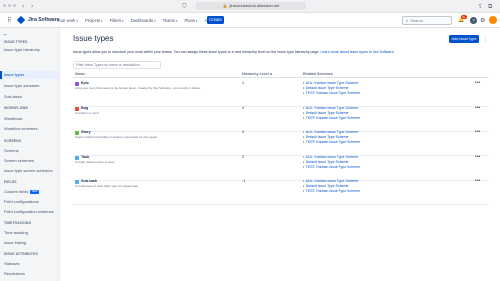  Describe the element at coordinates (21, 20) in the screenshot. I see `jira-logo-icon` at that location.